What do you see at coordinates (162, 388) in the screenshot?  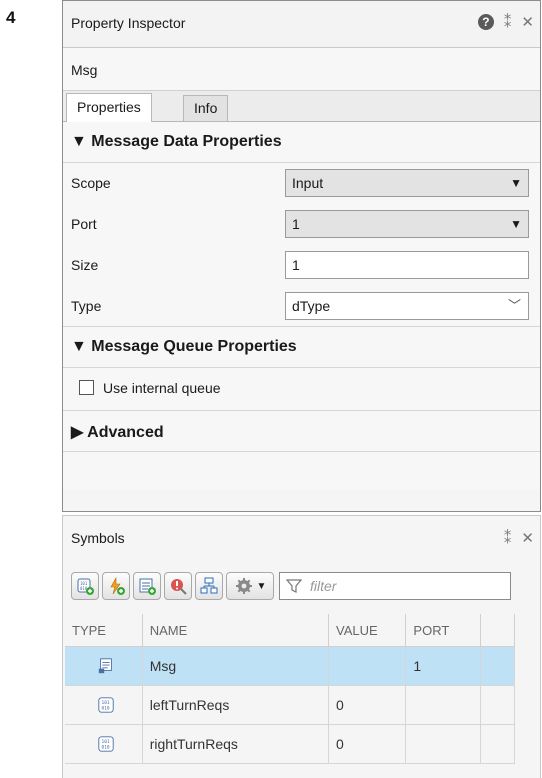 I see `use-internal-queue-label: Use internal queue` at bounding box center [162, 388].